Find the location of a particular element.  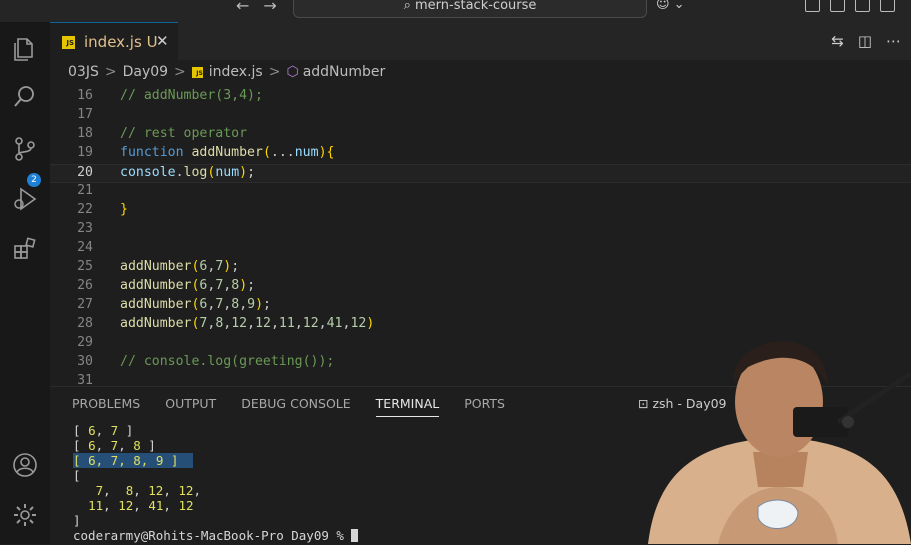

customize-layout-icon is located at coordinates (812, 6).